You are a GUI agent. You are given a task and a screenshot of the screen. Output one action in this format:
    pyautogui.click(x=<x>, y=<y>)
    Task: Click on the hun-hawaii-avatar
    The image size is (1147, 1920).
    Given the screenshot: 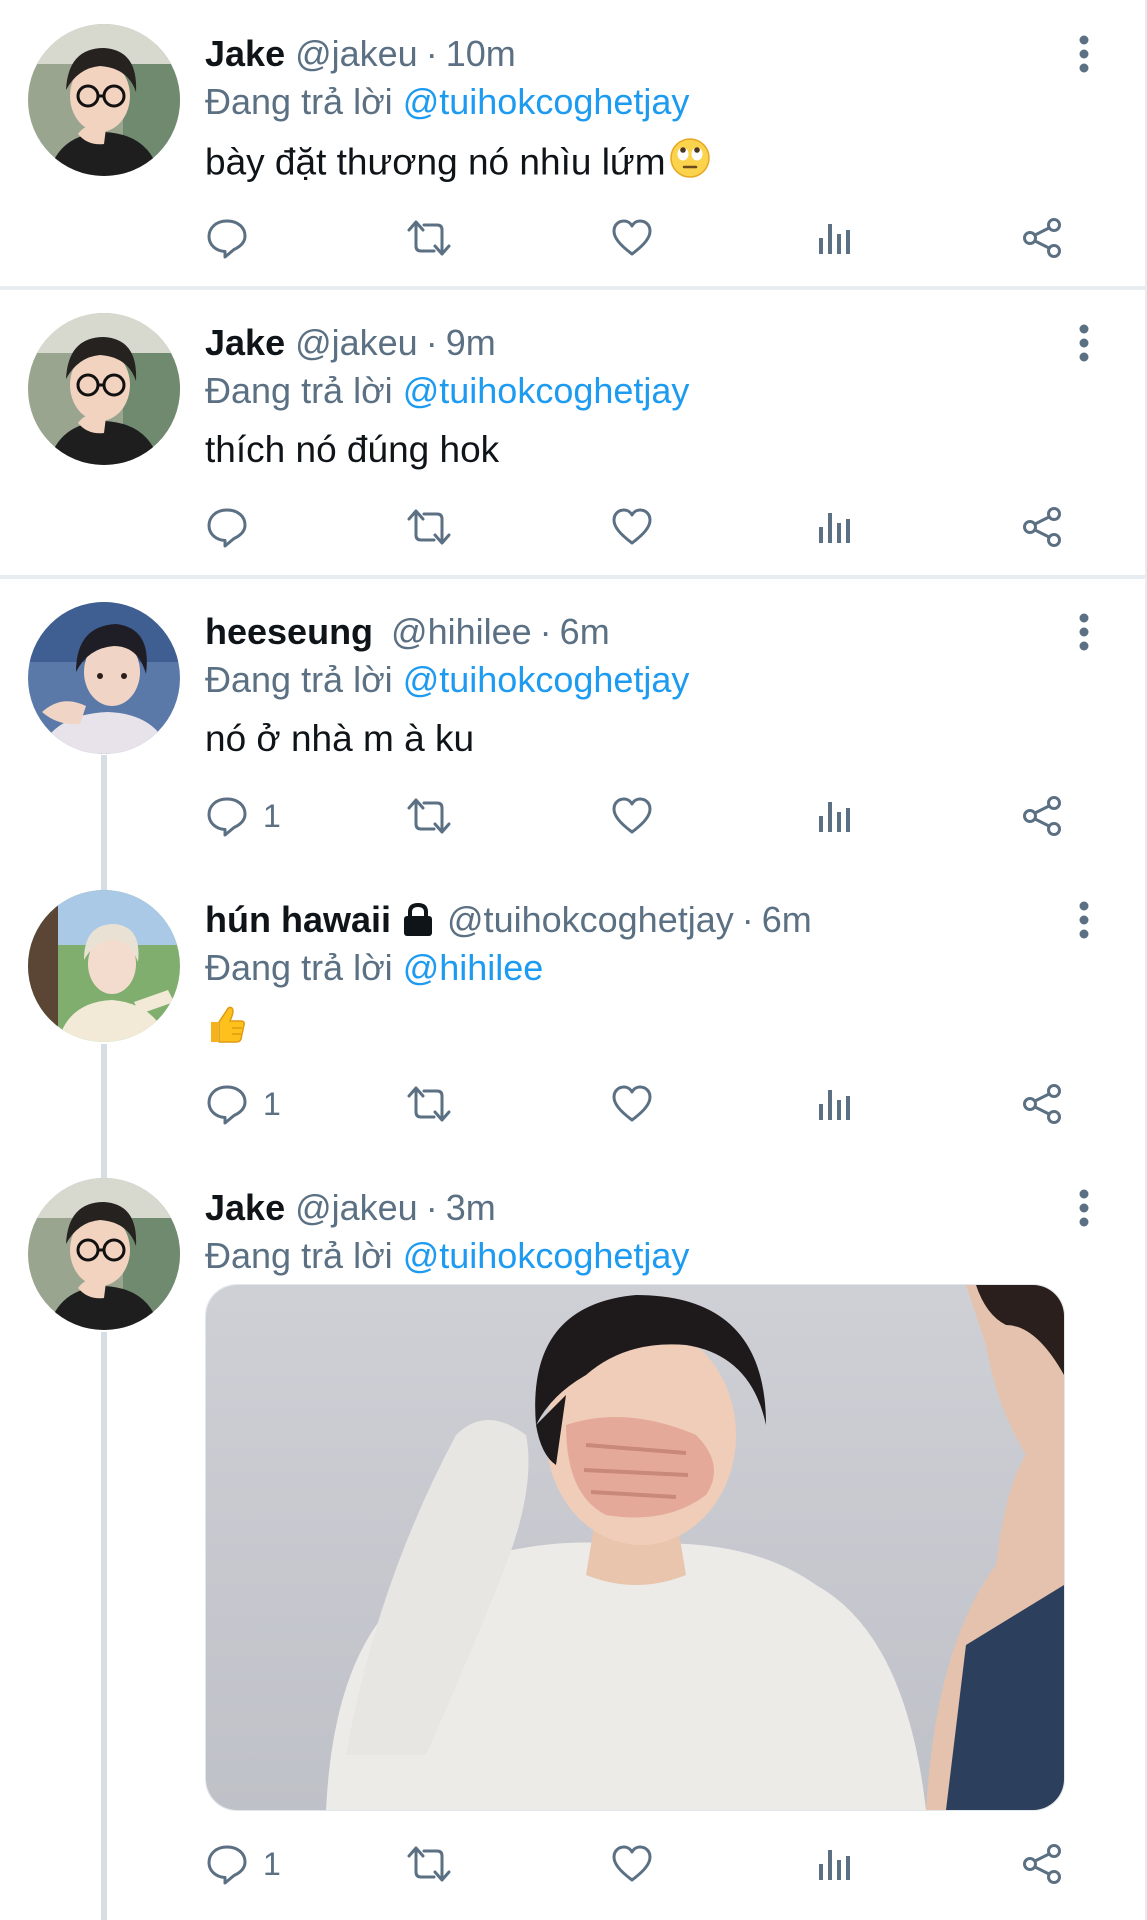 What is the action you would take?
    pyautogui.click(x=104, y=966)
    